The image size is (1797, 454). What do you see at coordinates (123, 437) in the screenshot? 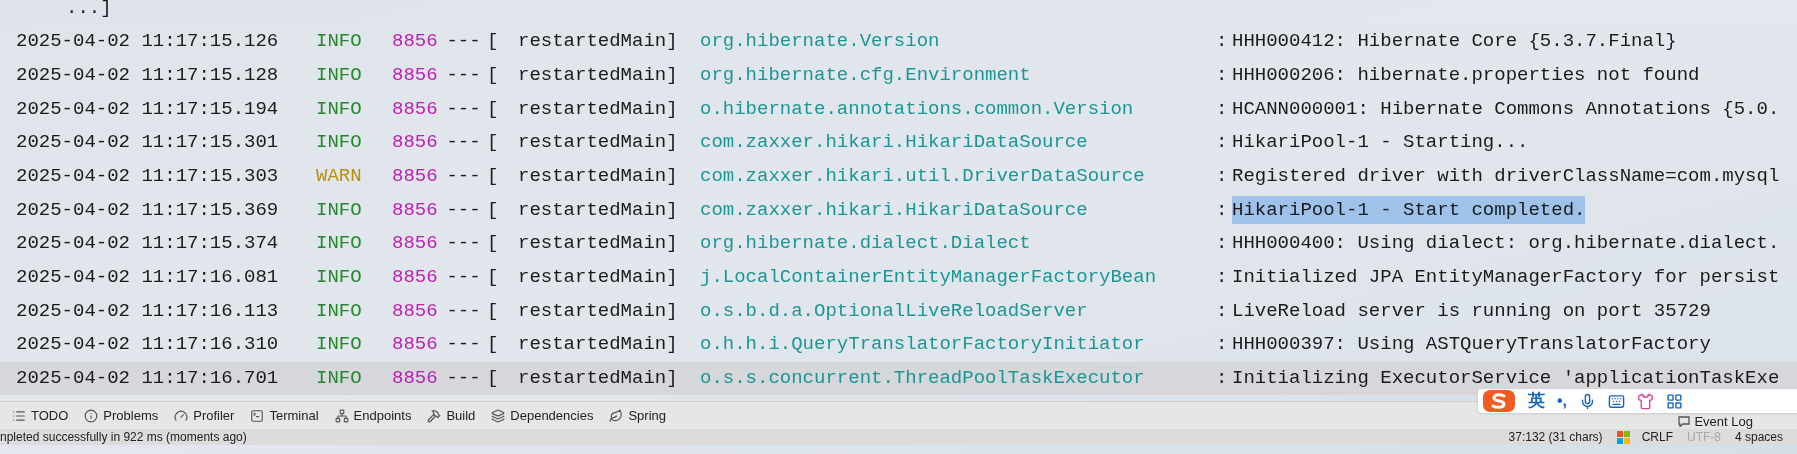
I see `status-message: npleted successfully in 922 ms (moments ago)` at bounding box center [123, 437].